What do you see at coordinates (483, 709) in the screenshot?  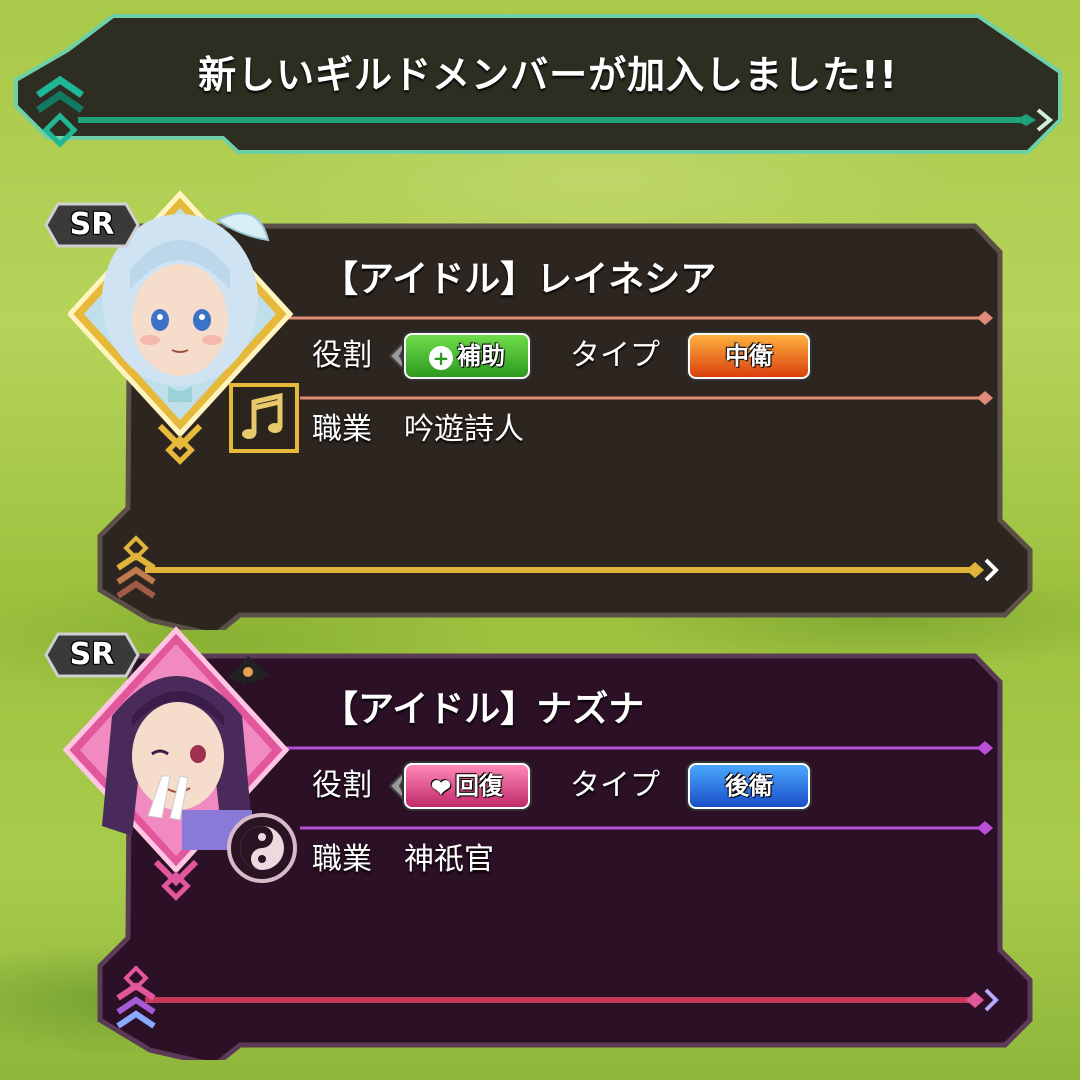 I see `member-name: 【アイドル】ナズナ` at bounding box center [483, 709].